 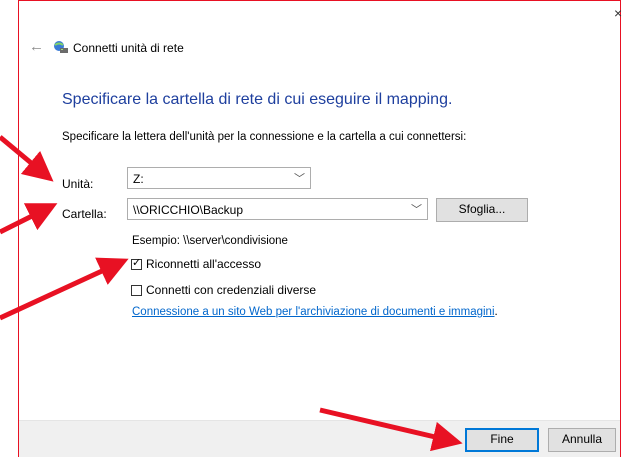 I want to click on drive-label: Unità:, so click(x=78, y=184).